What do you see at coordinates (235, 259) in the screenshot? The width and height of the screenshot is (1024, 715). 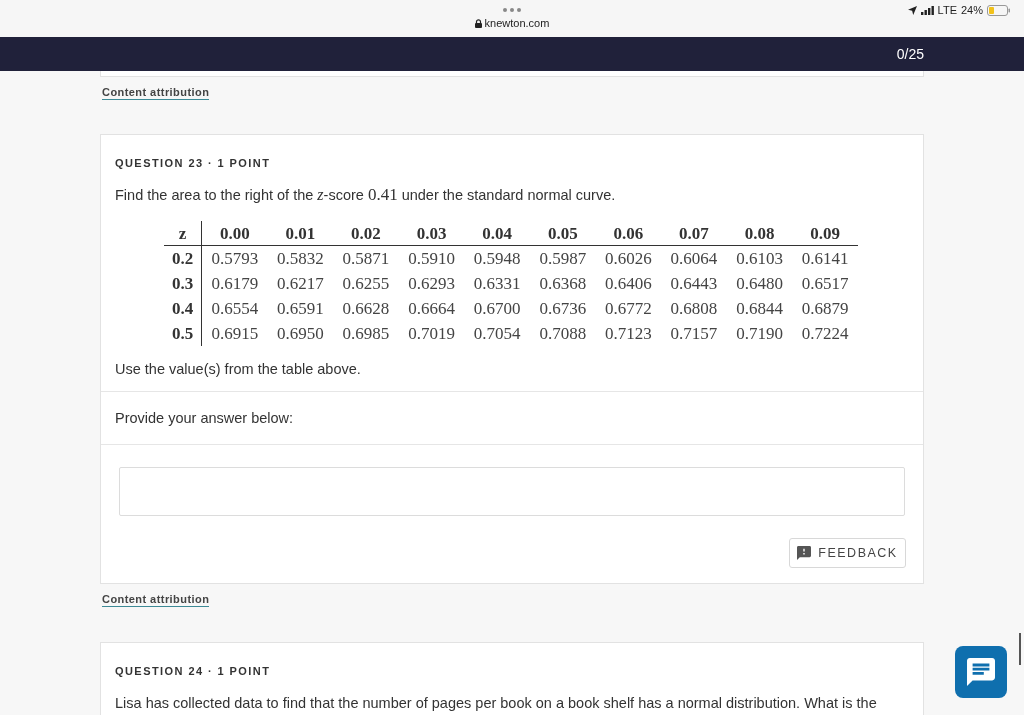 I see `table-cell-text: 0.5793` at bounding box center [235, 259].